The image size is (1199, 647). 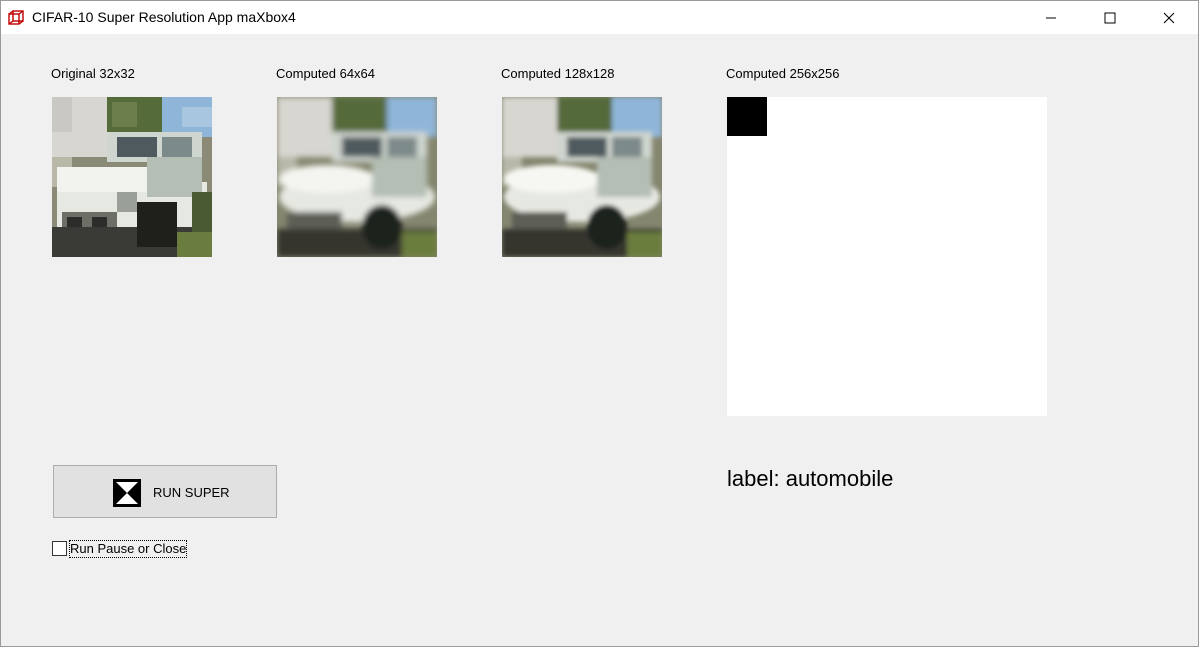 I want to click on maximize-icon, so click(x=1110, y=17).